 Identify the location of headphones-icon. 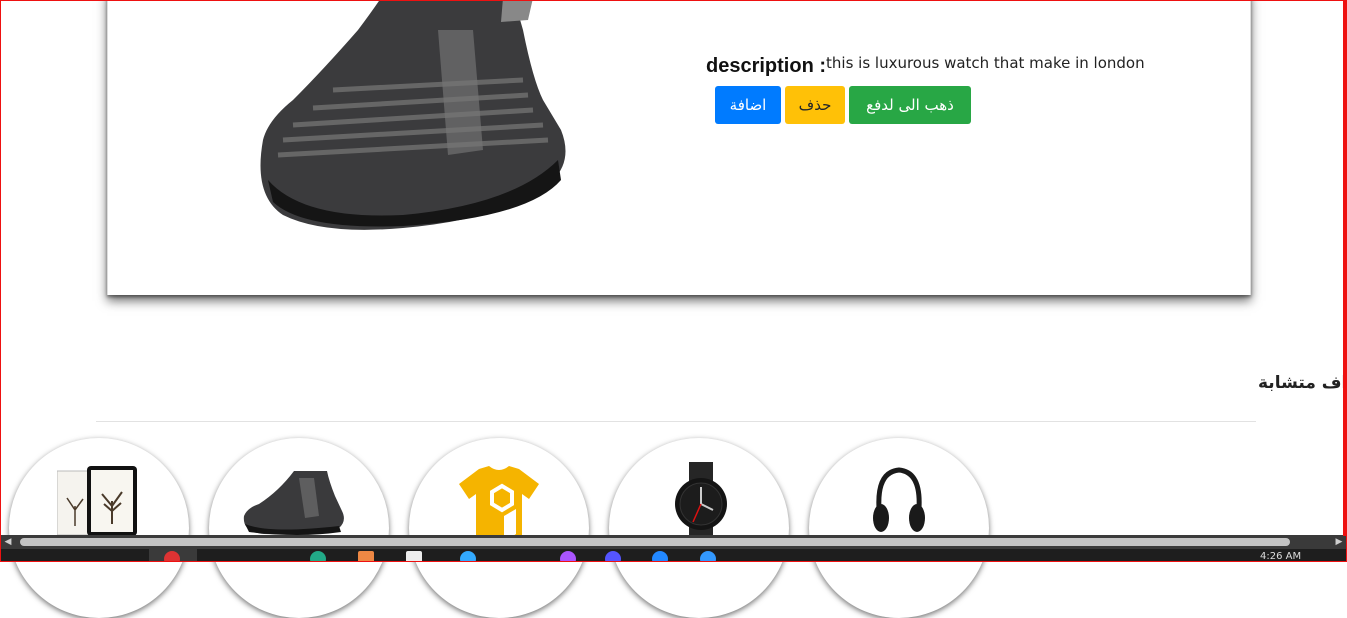
(899, 499).